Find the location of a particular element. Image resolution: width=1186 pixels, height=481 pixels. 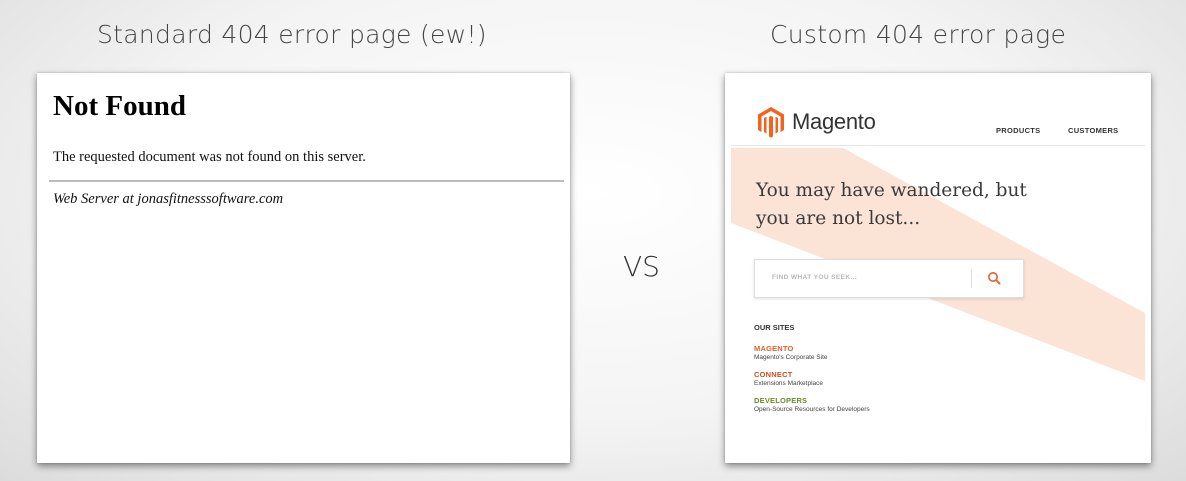

search-separator is located at coordinates (971, 278).